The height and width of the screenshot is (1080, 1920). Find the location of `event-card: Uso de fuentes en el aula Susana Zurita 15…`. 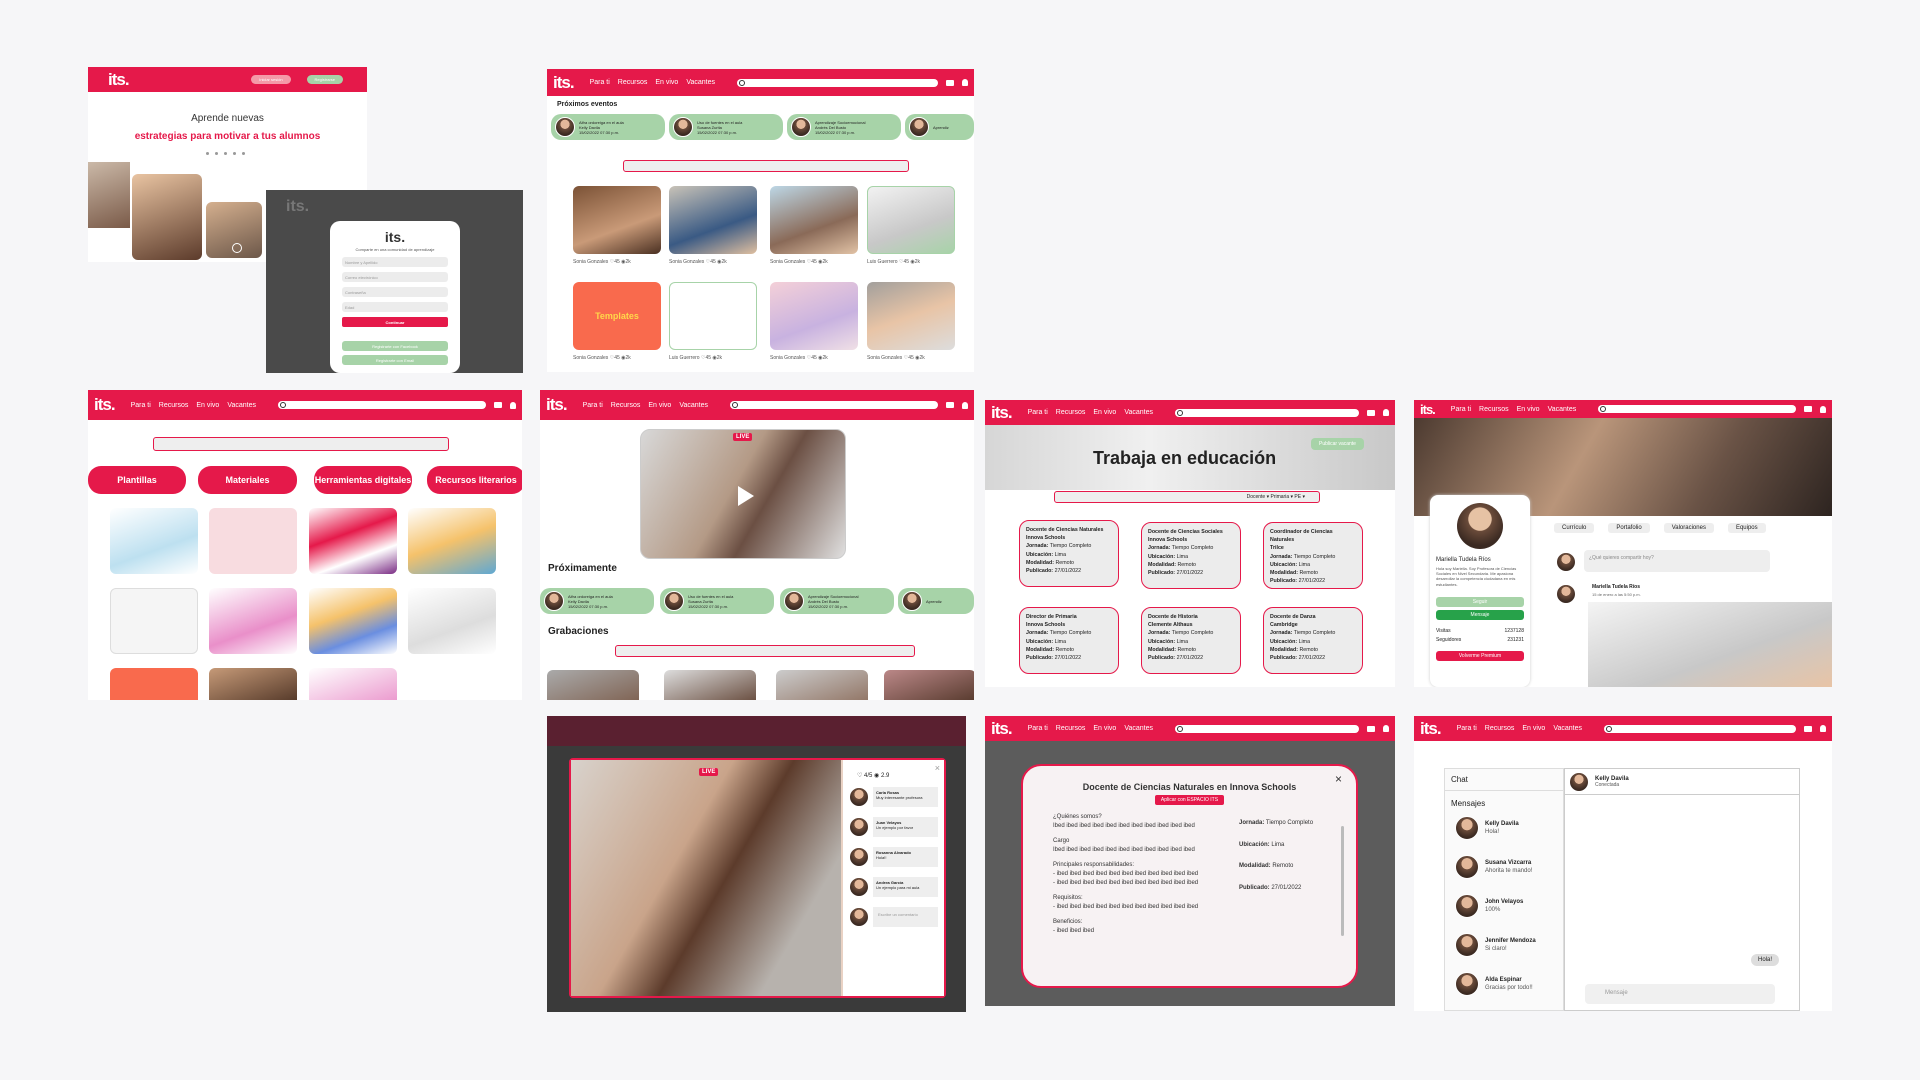

event-card: Uso de fuentes en el aula Susana Zurita 15… is located at coordinates (726, 127).